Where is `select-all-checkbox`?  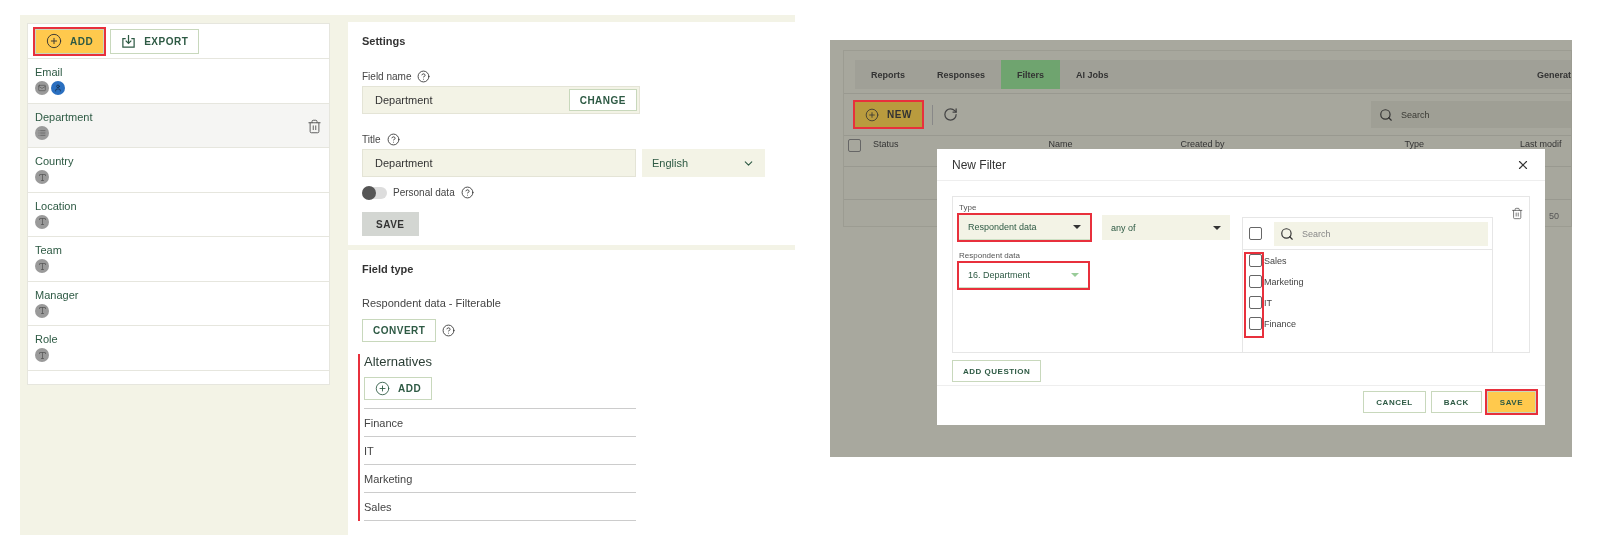 select-all-checkbox is located at coordinates (1255, 233).